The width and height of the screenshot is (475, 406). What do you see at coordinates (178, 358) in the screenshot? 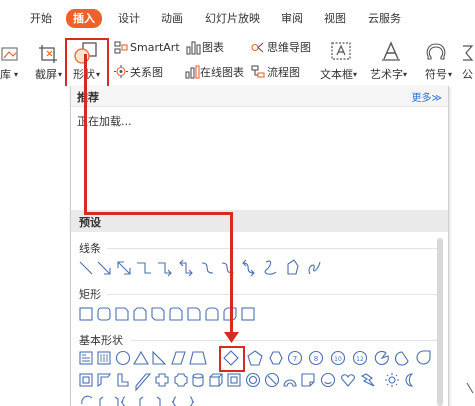
I see `parallelogram-shape` at bounding box center [178, 358].